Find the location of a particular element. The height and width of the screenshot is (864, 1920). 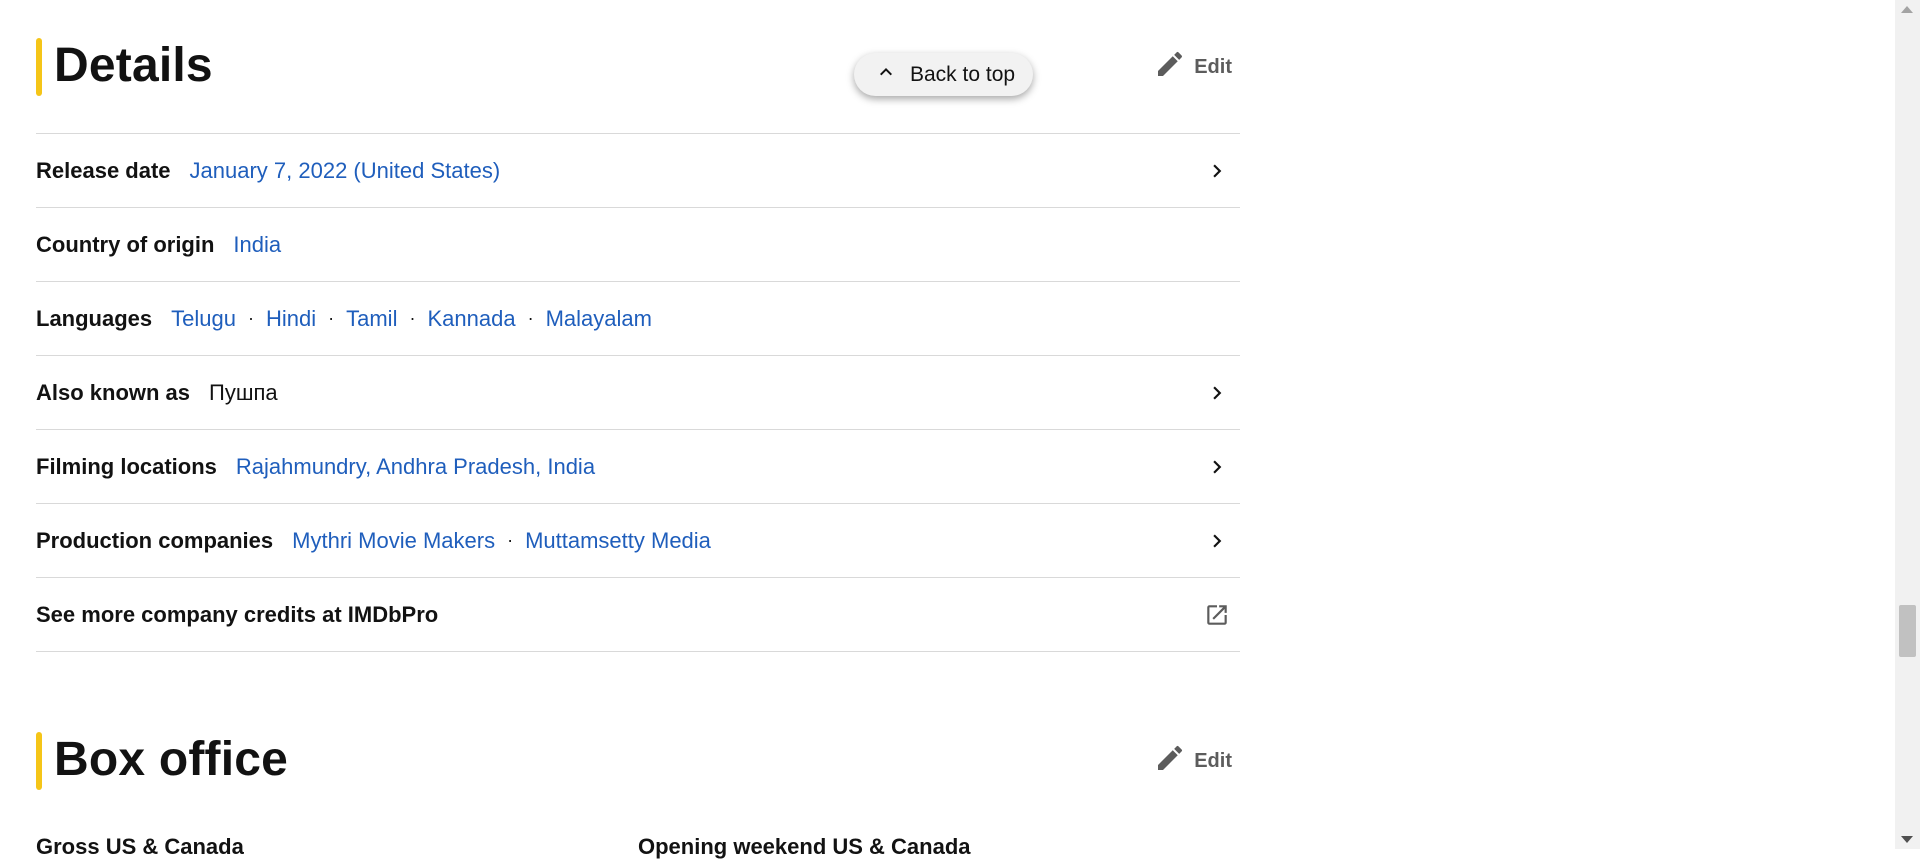

detail-label: Languages is located at coordinates (94, 318).